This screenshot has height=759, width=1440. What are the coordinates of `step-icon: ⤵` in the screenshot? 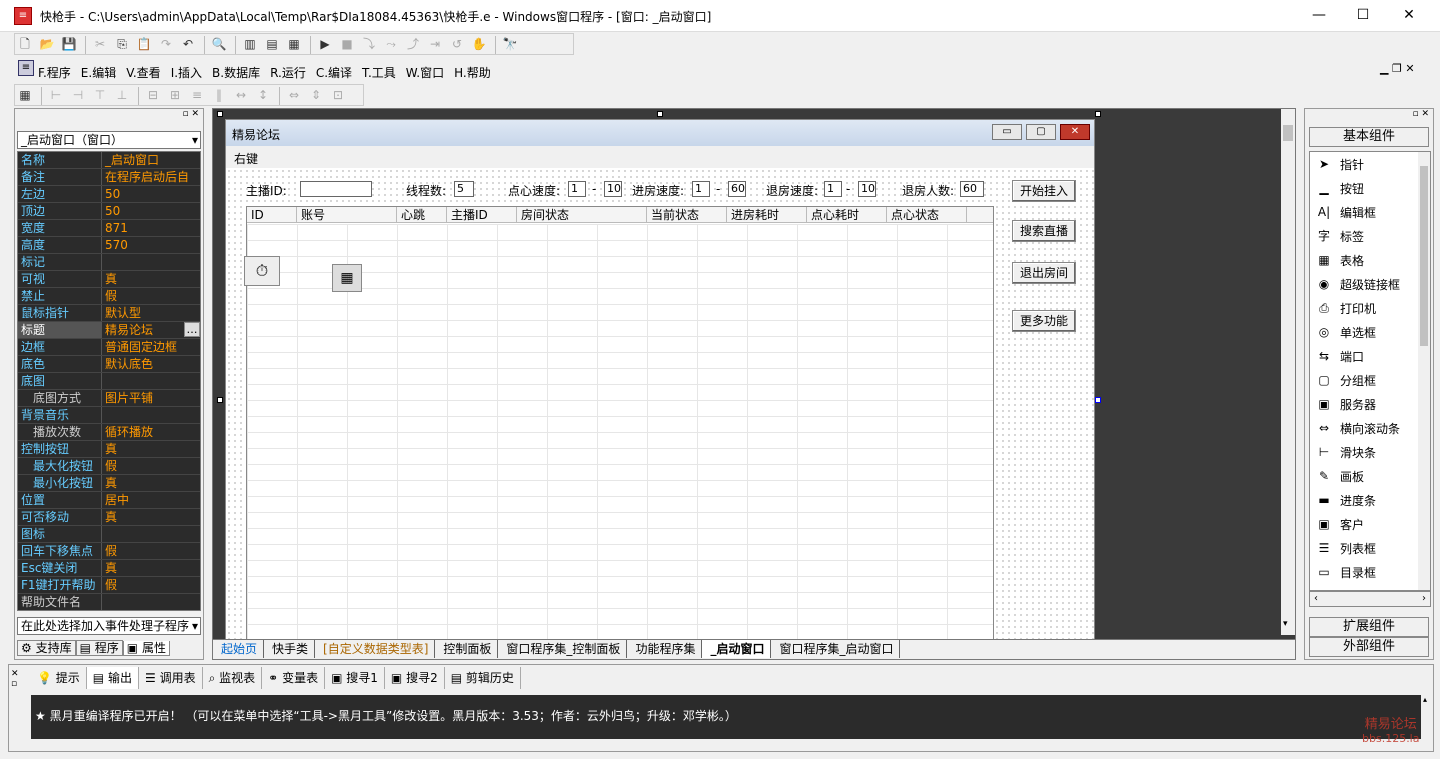 It's located at (369, 44).